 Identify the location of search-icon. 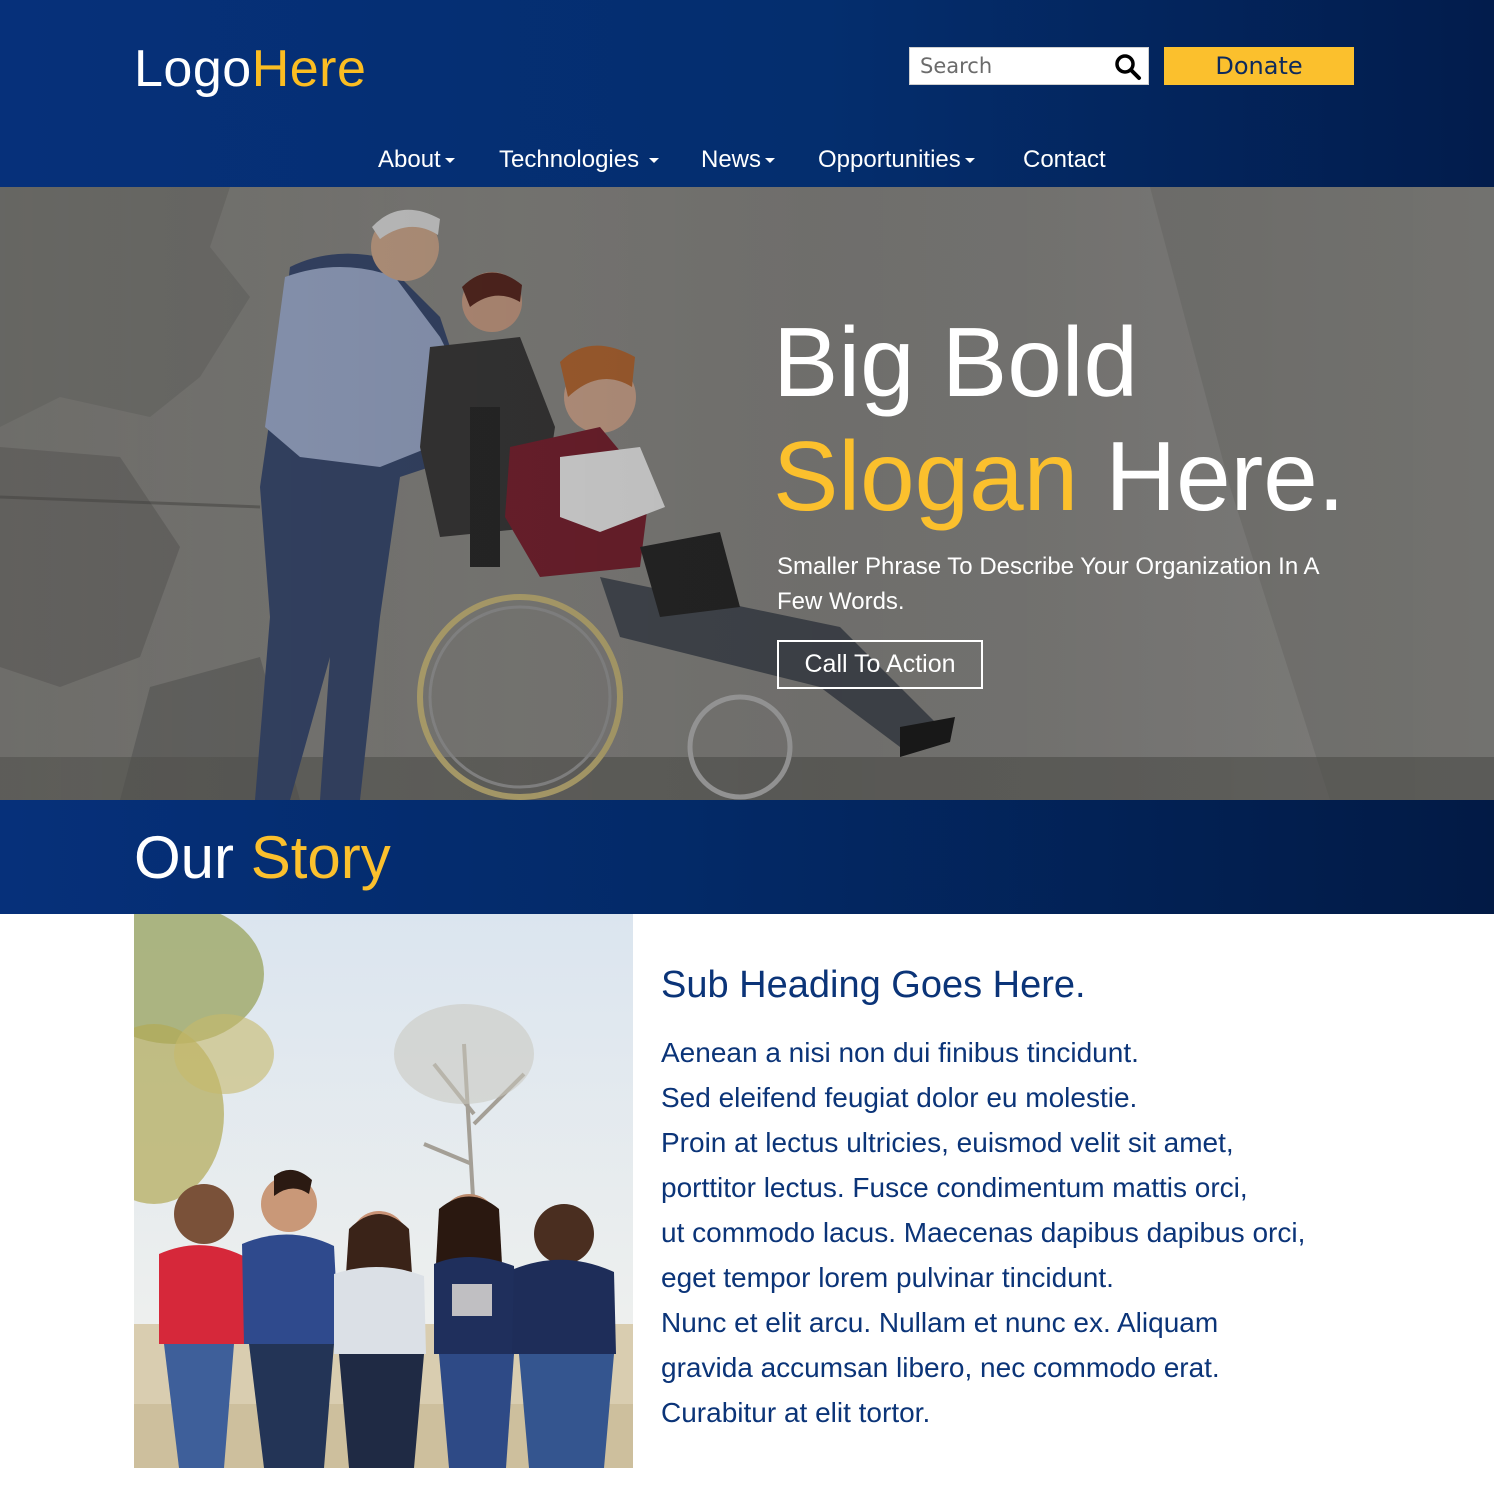
(1128, 67).